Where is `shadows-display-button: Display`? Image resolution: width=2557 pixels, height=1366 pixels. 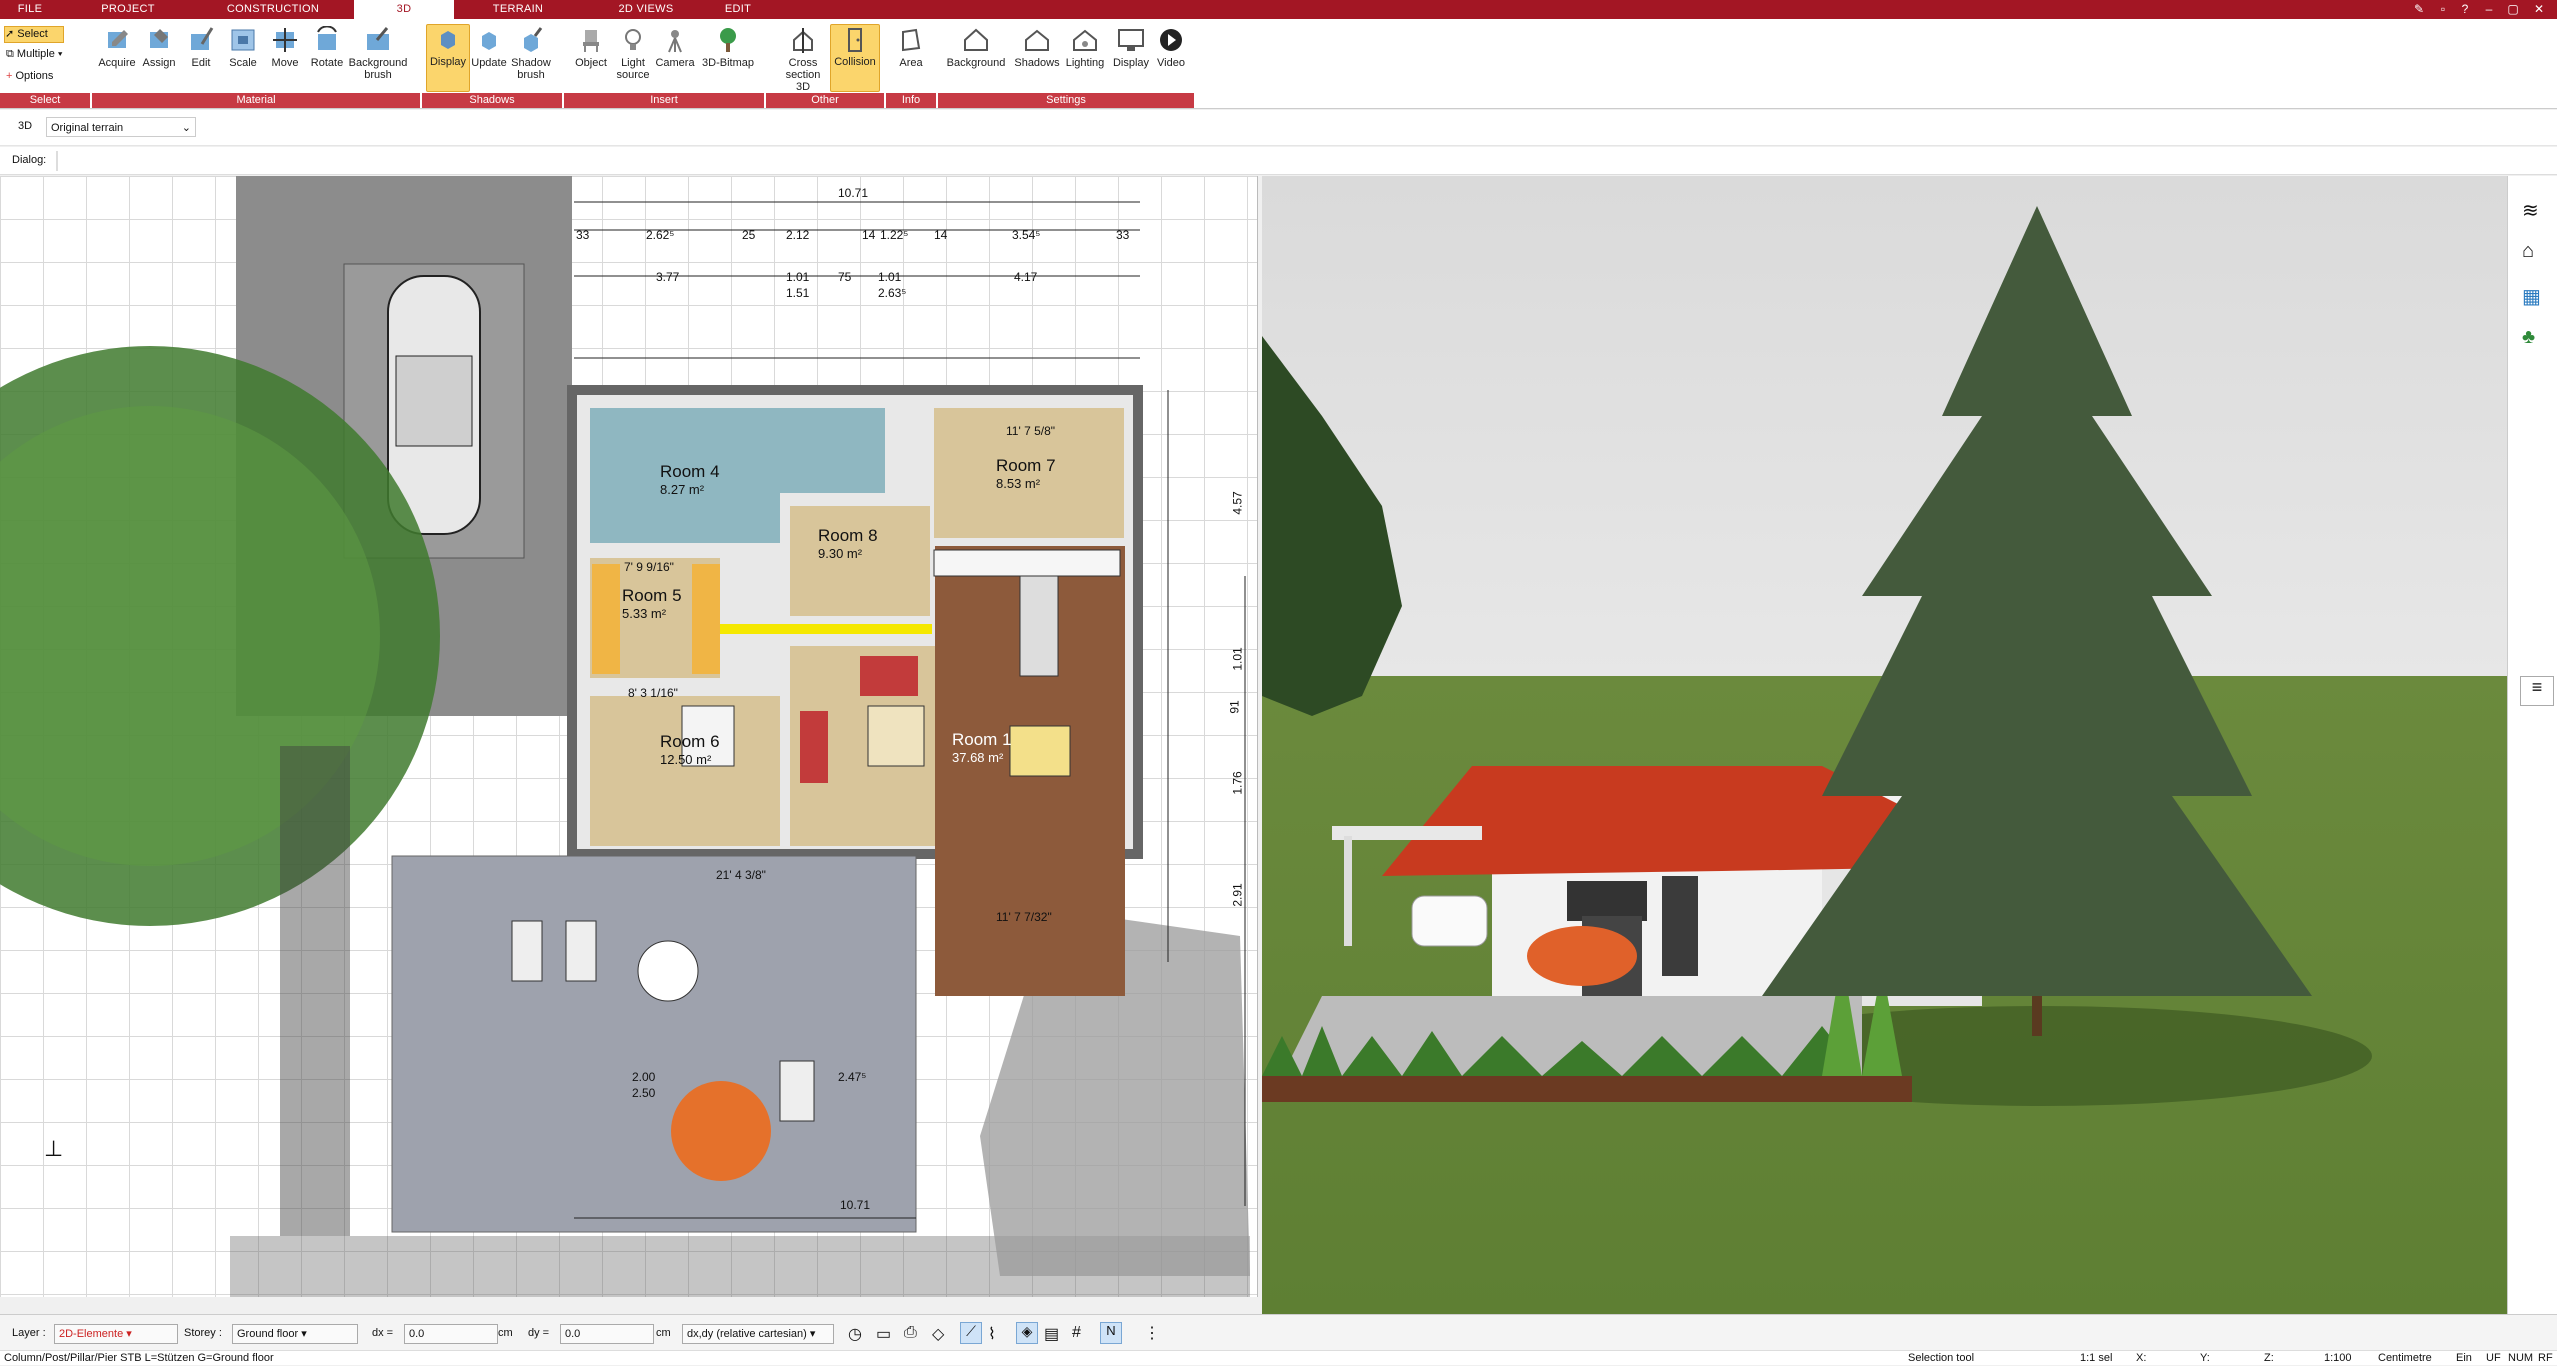 shadows-display-button: Display is located at coordinates (448, 58).